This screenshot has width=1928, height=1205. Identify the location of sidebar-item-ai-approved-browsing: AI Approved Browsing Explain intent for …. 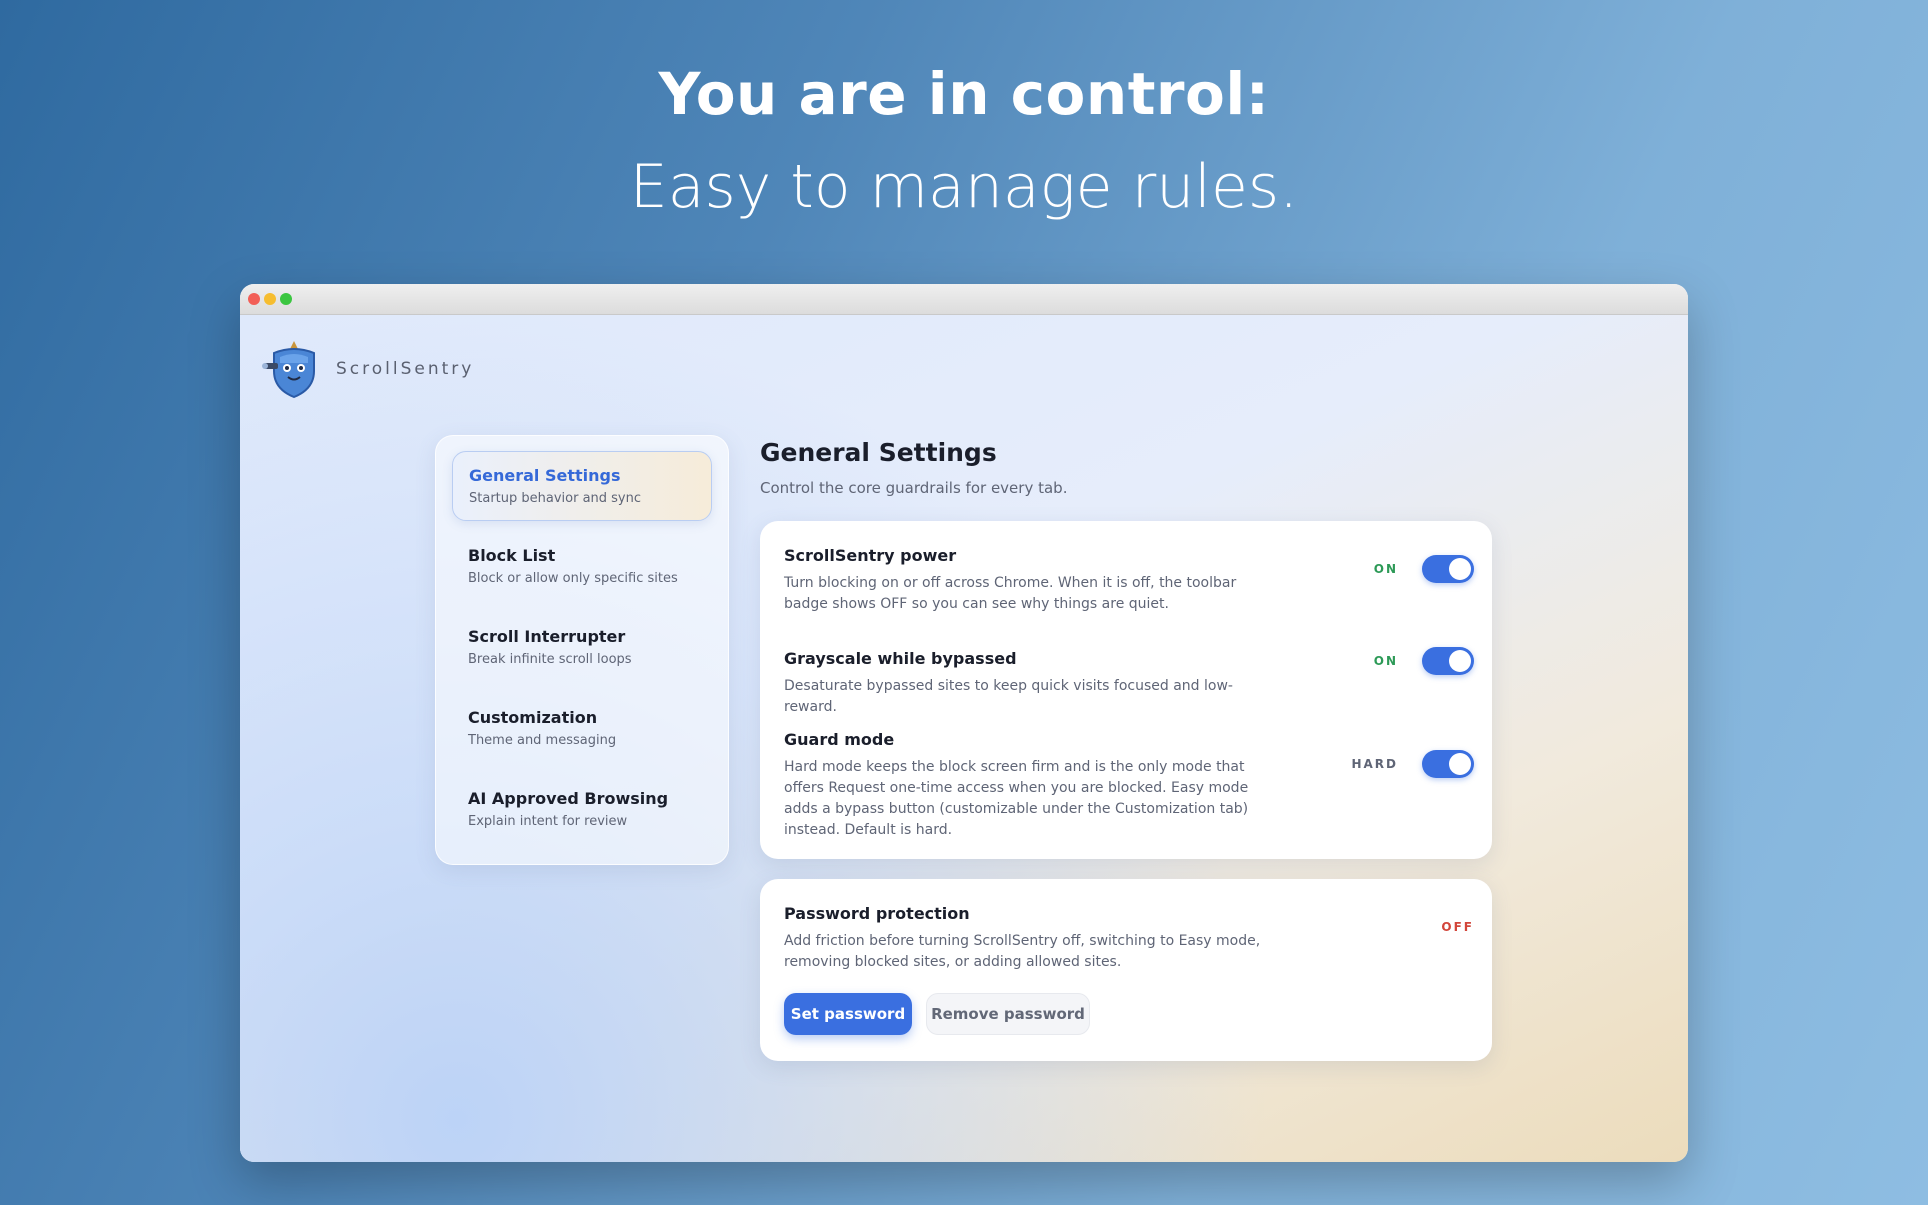
(582, 810).